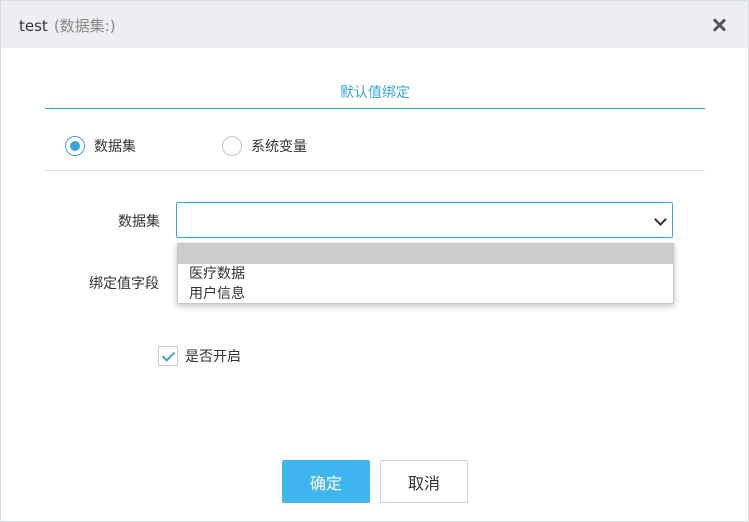 The height and width of the screenshot is (522, 749). What do you see at coordinates (84, 26) in the screenshot?
I see `dialog-subtitle: (数据集:)` at bounding box center [84, 26].